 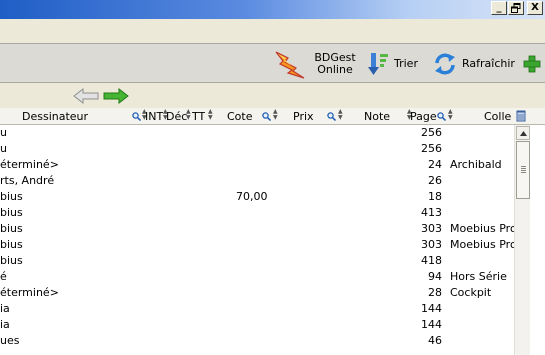 I want to click on table-row: bius 413, so click(x=257, y=213).